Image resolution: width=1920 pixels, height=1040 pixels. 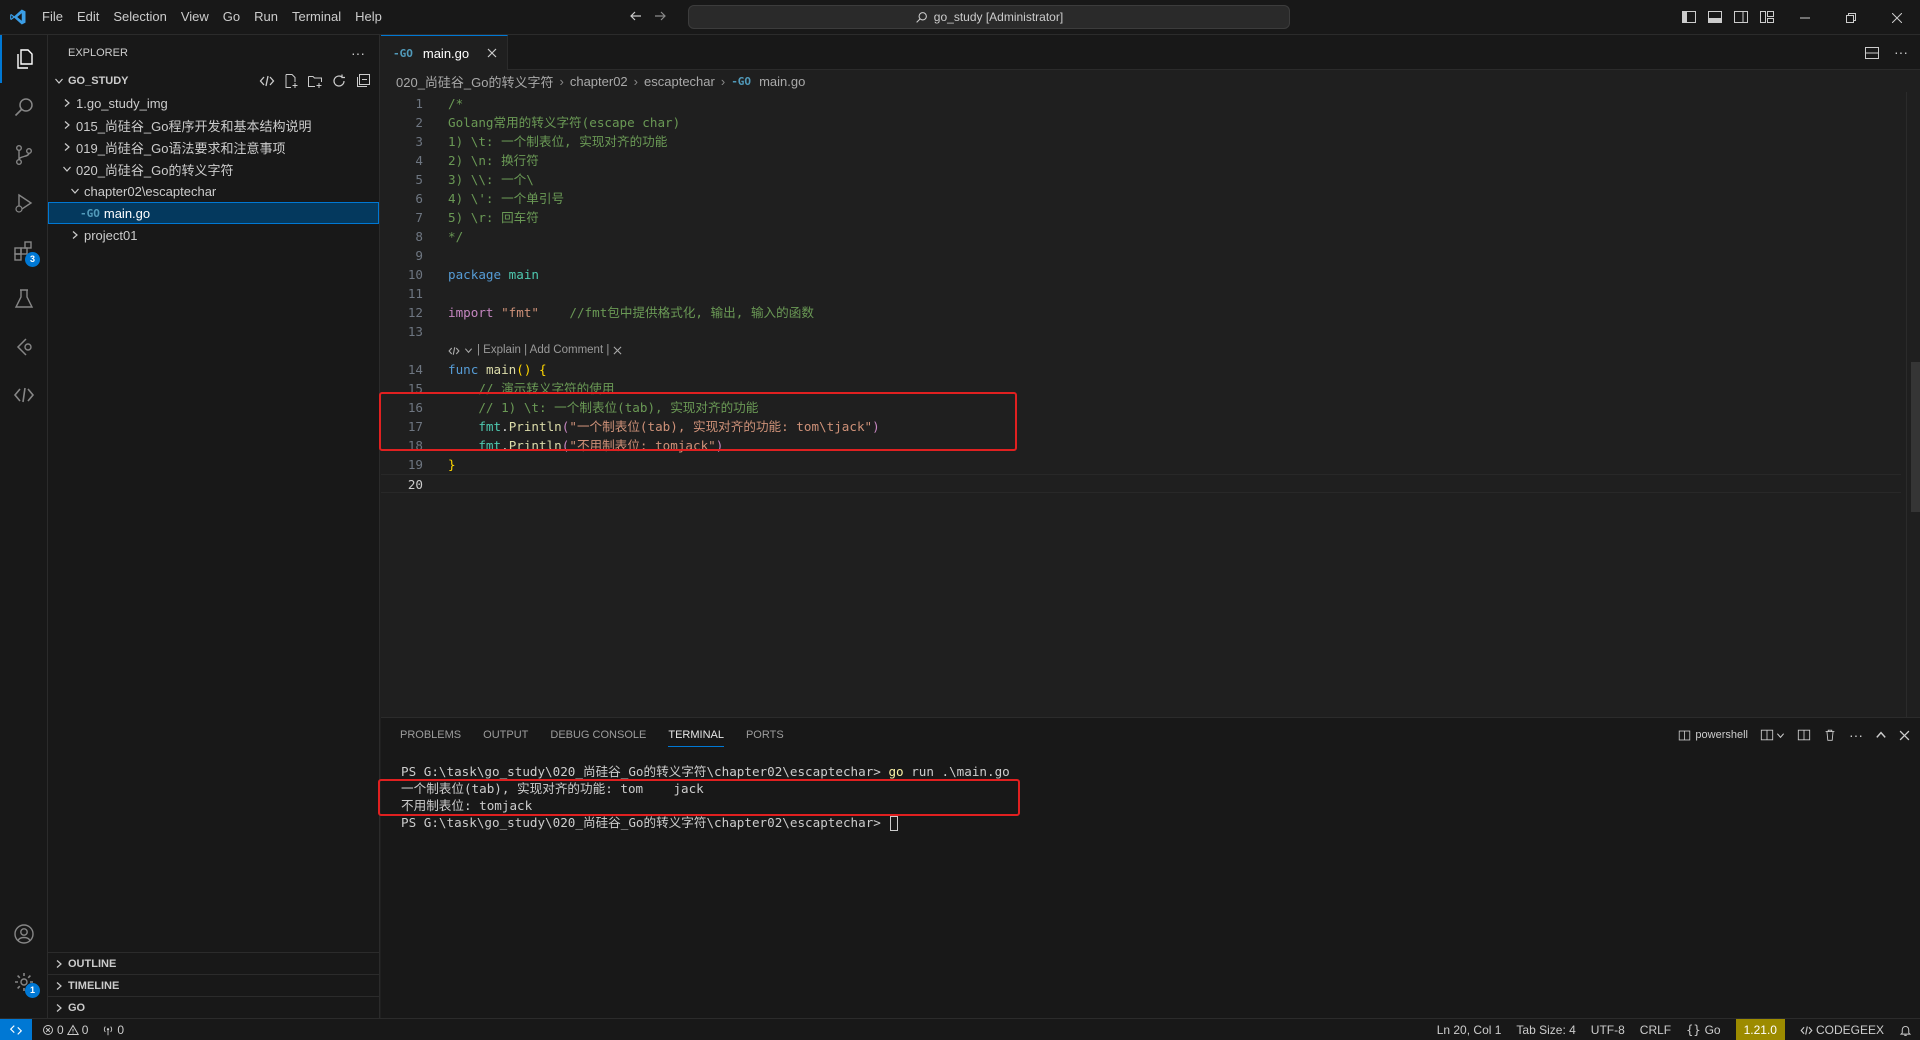 What do you see at coordinates (1703, 1030) in the screenshot?
I see `language-mode: {} Go` at bounding box center [1703, 1030].